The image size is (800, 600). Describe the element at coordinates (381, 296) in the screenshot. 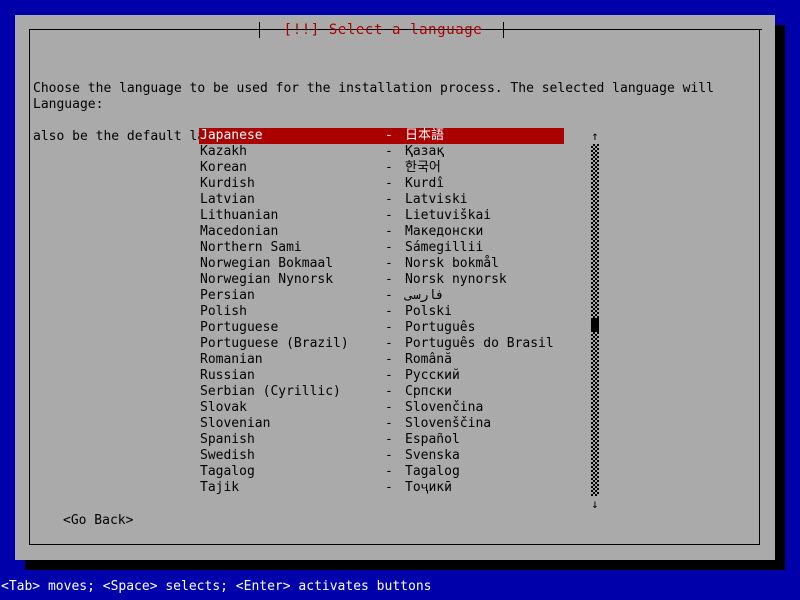

I see `language-list-item: Persian - فارسی` at that location.